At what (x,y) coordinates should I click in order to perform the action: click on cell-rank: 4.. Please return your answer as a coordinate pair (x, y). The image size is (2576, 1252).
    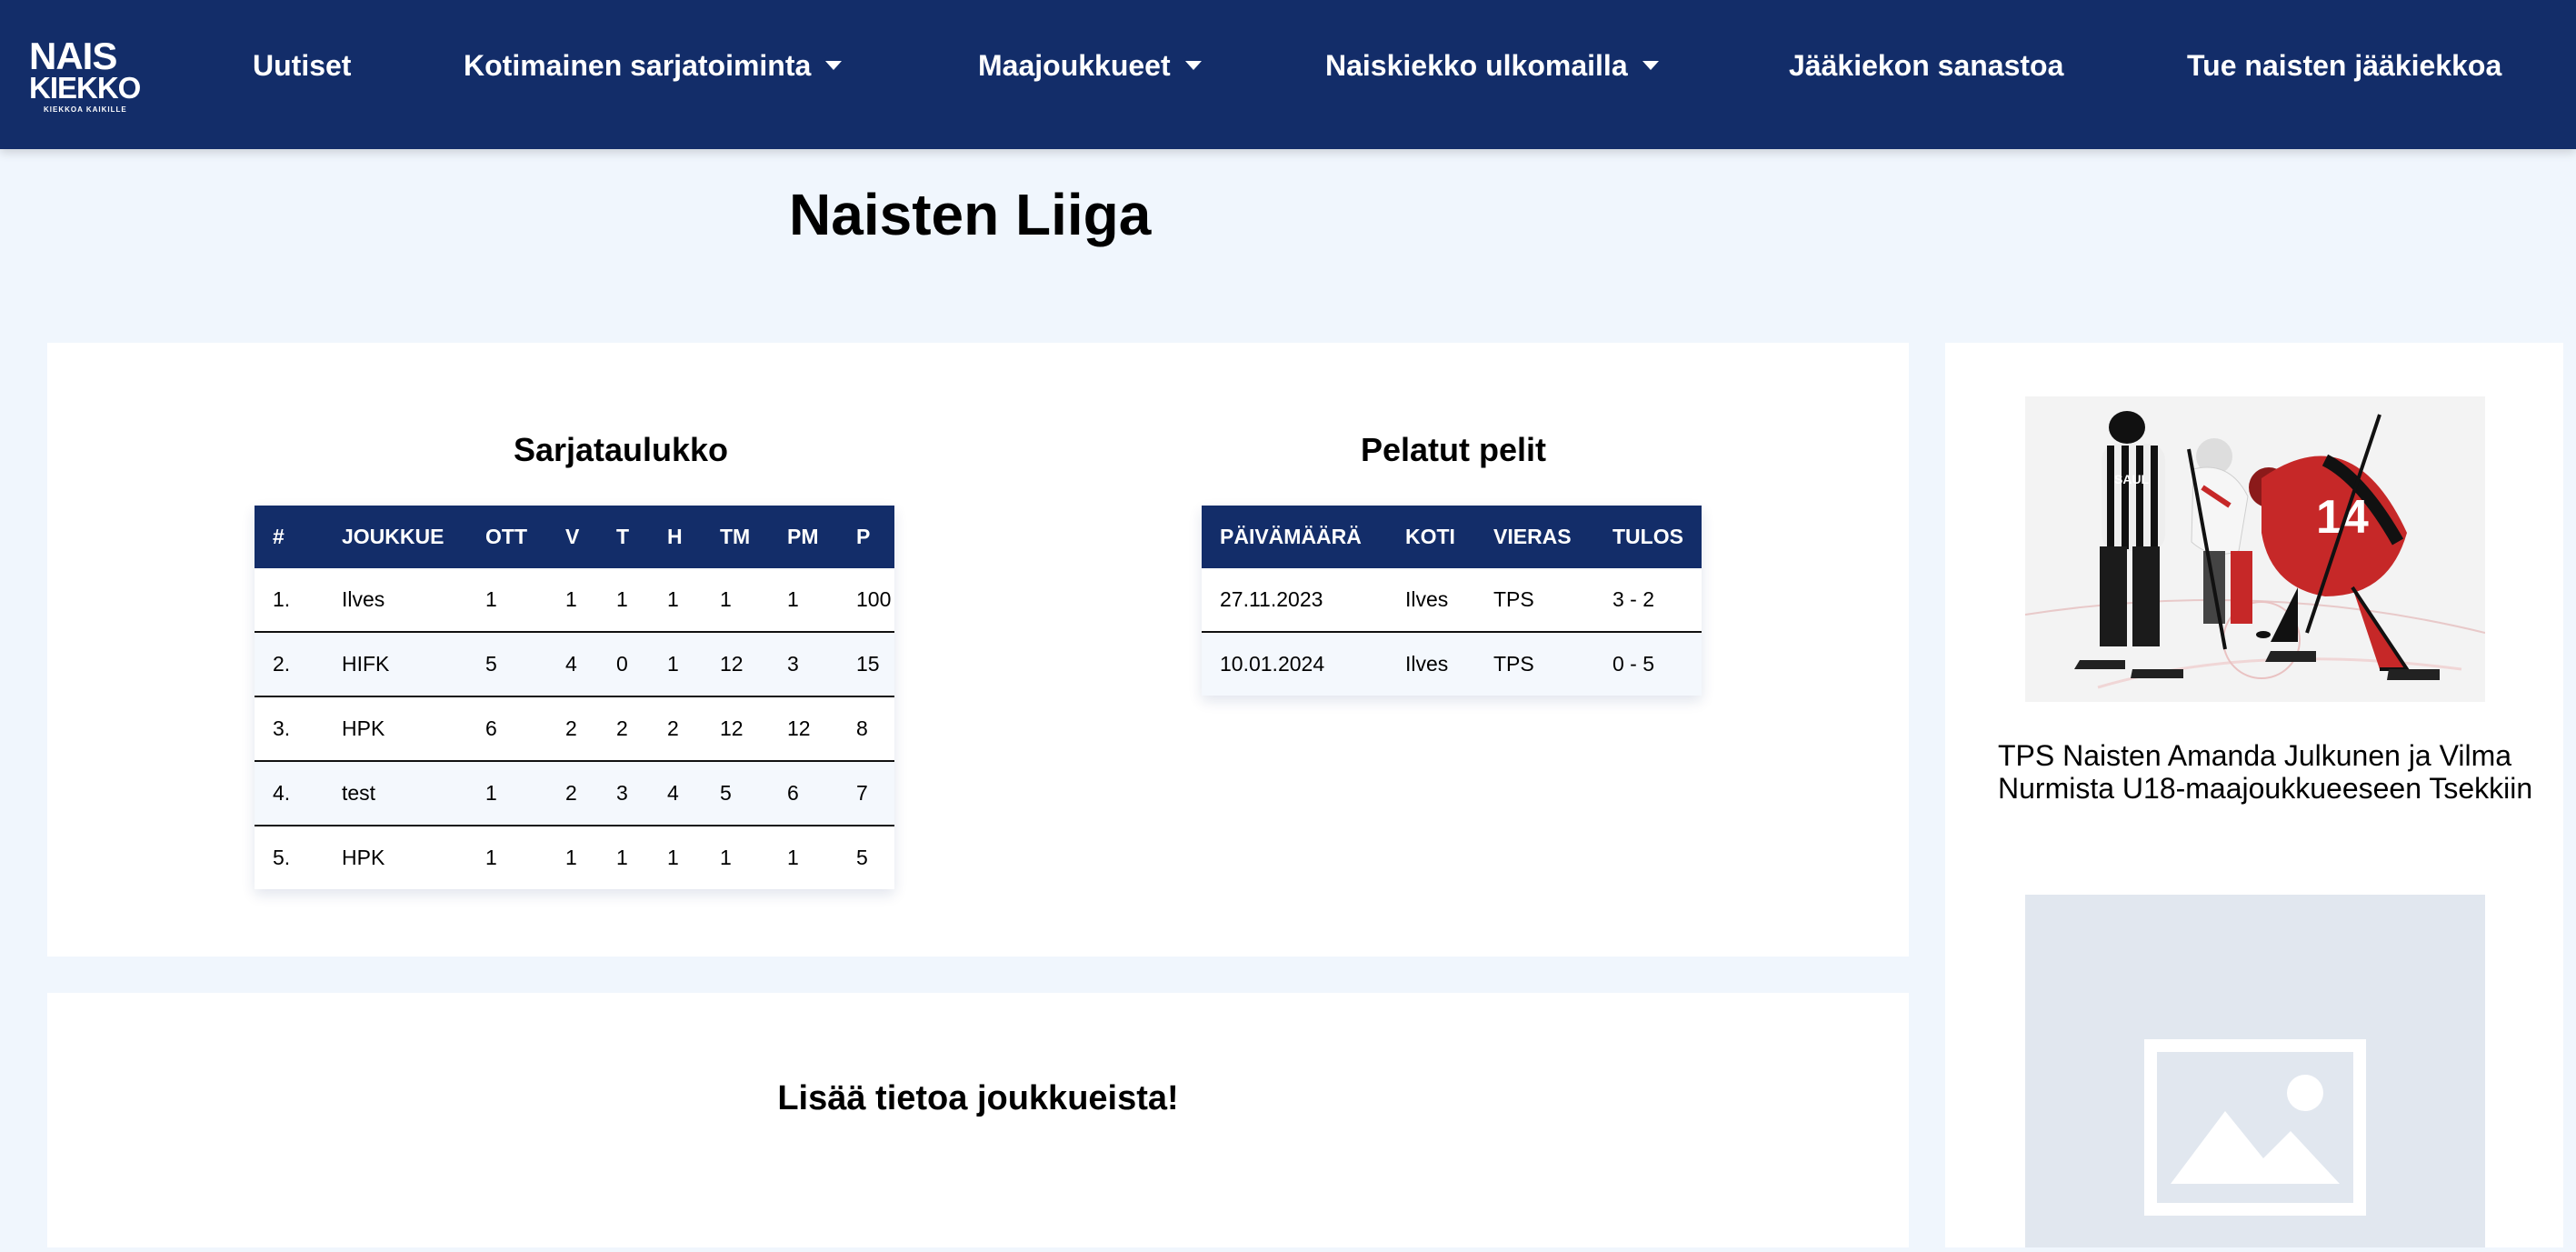
    Looking at the image, I should click on (282, 793).